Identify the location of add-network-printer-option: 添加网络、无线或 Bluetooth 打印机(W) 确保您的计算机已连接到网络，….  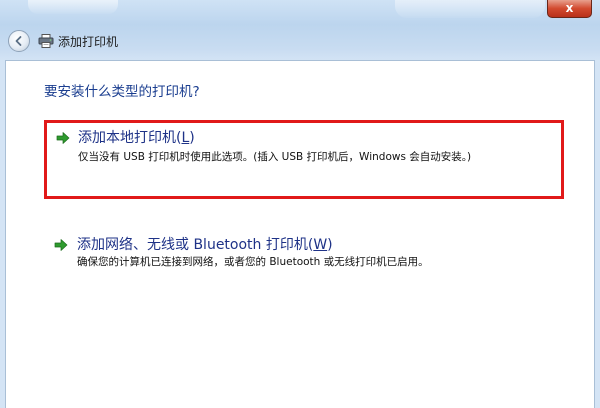
(304, 253).